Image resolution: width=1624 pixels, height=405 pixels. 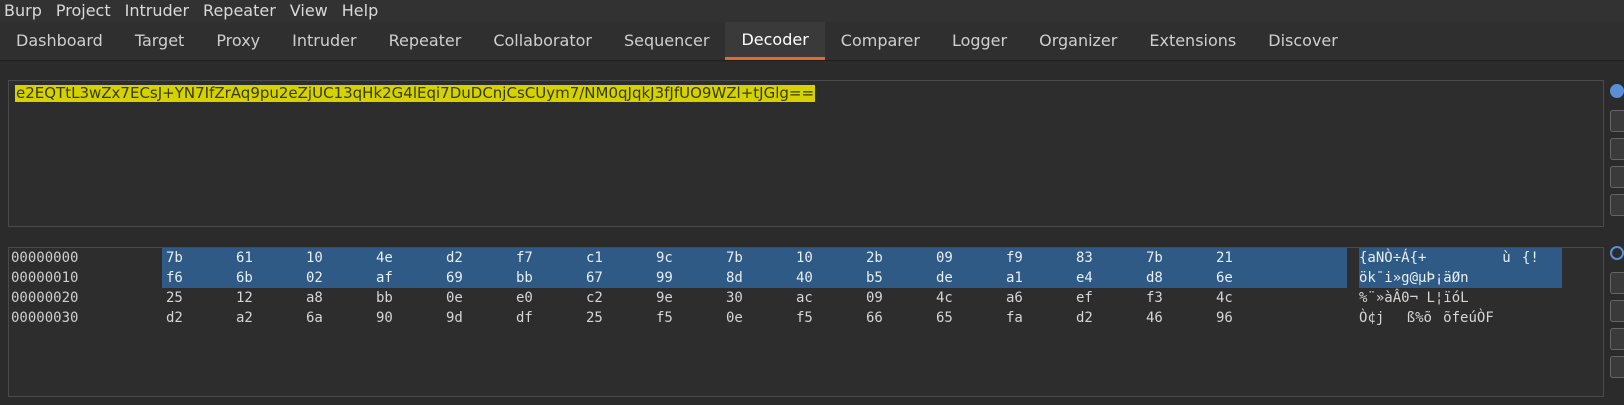 I want to click on hex-byte: ef, so click(x=1112, y=298).